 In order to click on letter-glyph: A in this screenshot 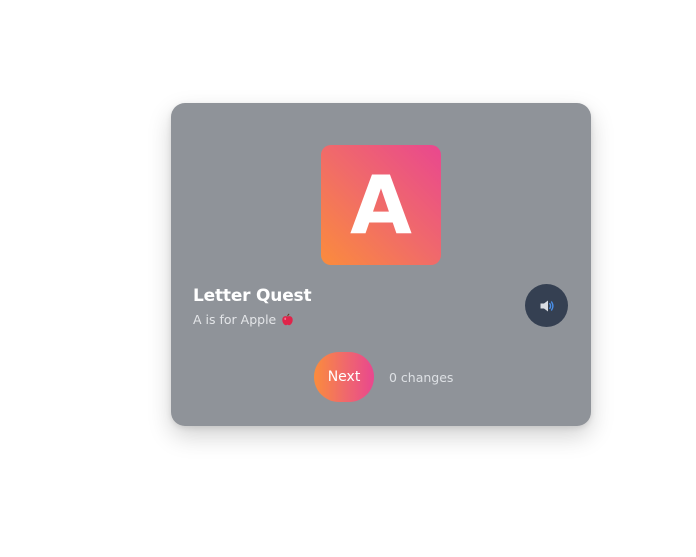, I will do `click(381, 205)`.